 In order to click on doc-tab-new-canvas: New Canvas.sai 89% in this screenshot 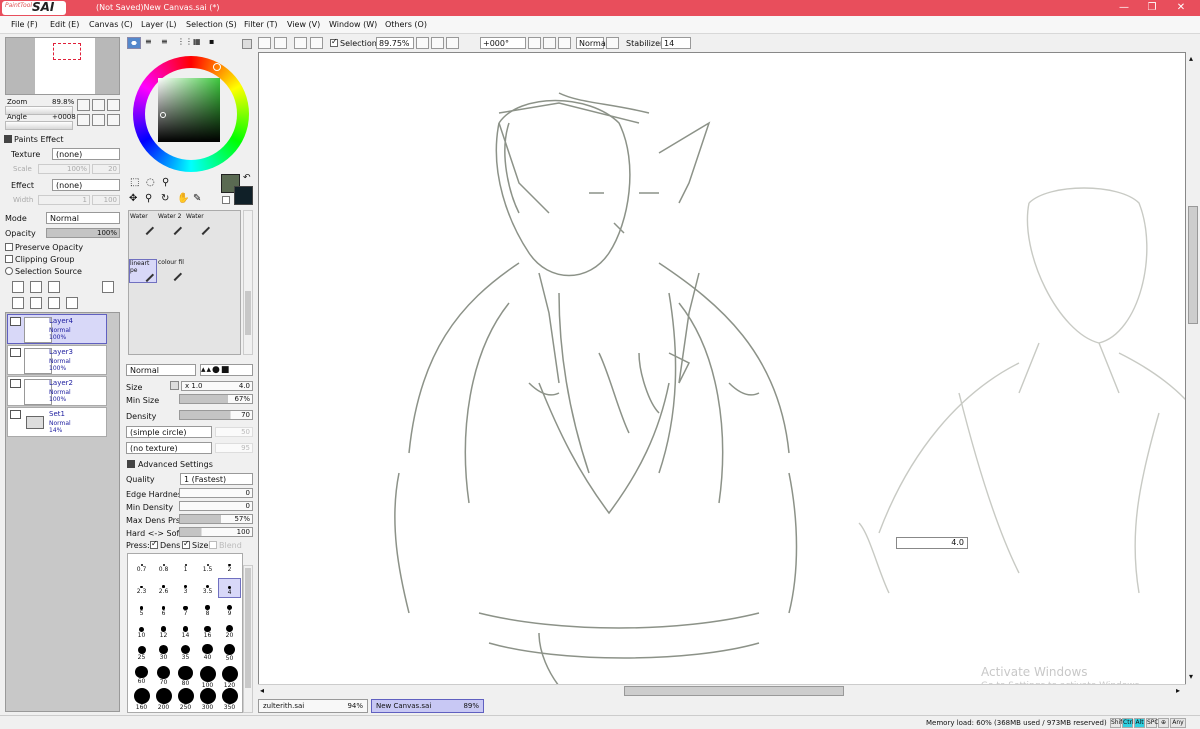, I will do `click(427, 706)`.